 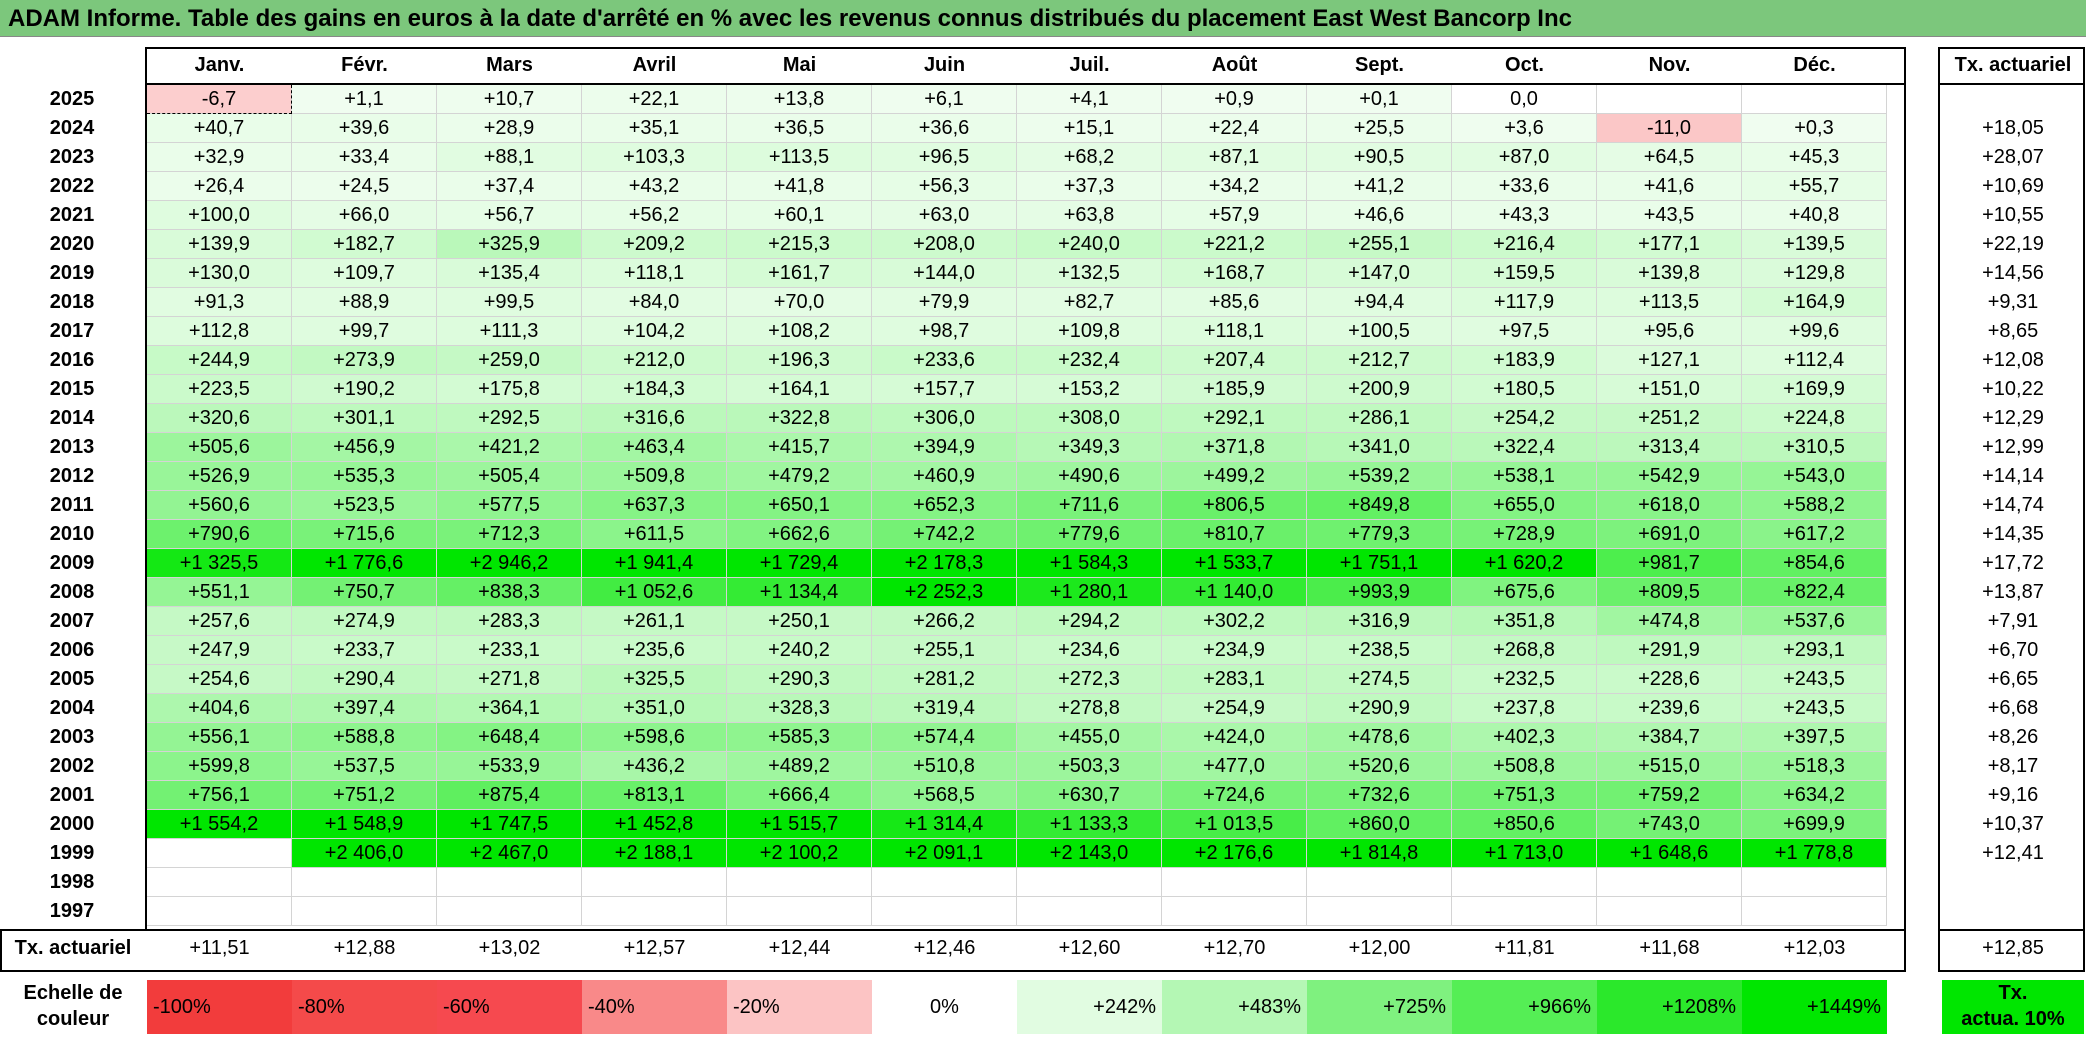 What do you see at coordinates (1234, 99) in the screenshot?
I see `table-cell: +0,9` at bounding box center [1234, 99].